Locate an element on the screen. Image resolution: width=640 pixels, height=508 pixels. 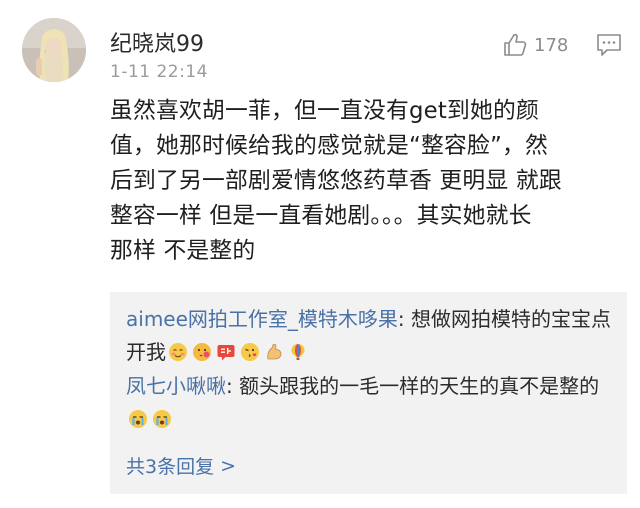
reply-item: 凤七小啾啾: 额头跟我的一毛一样的天生的真不是整的 is located at coordinates (372, 403).